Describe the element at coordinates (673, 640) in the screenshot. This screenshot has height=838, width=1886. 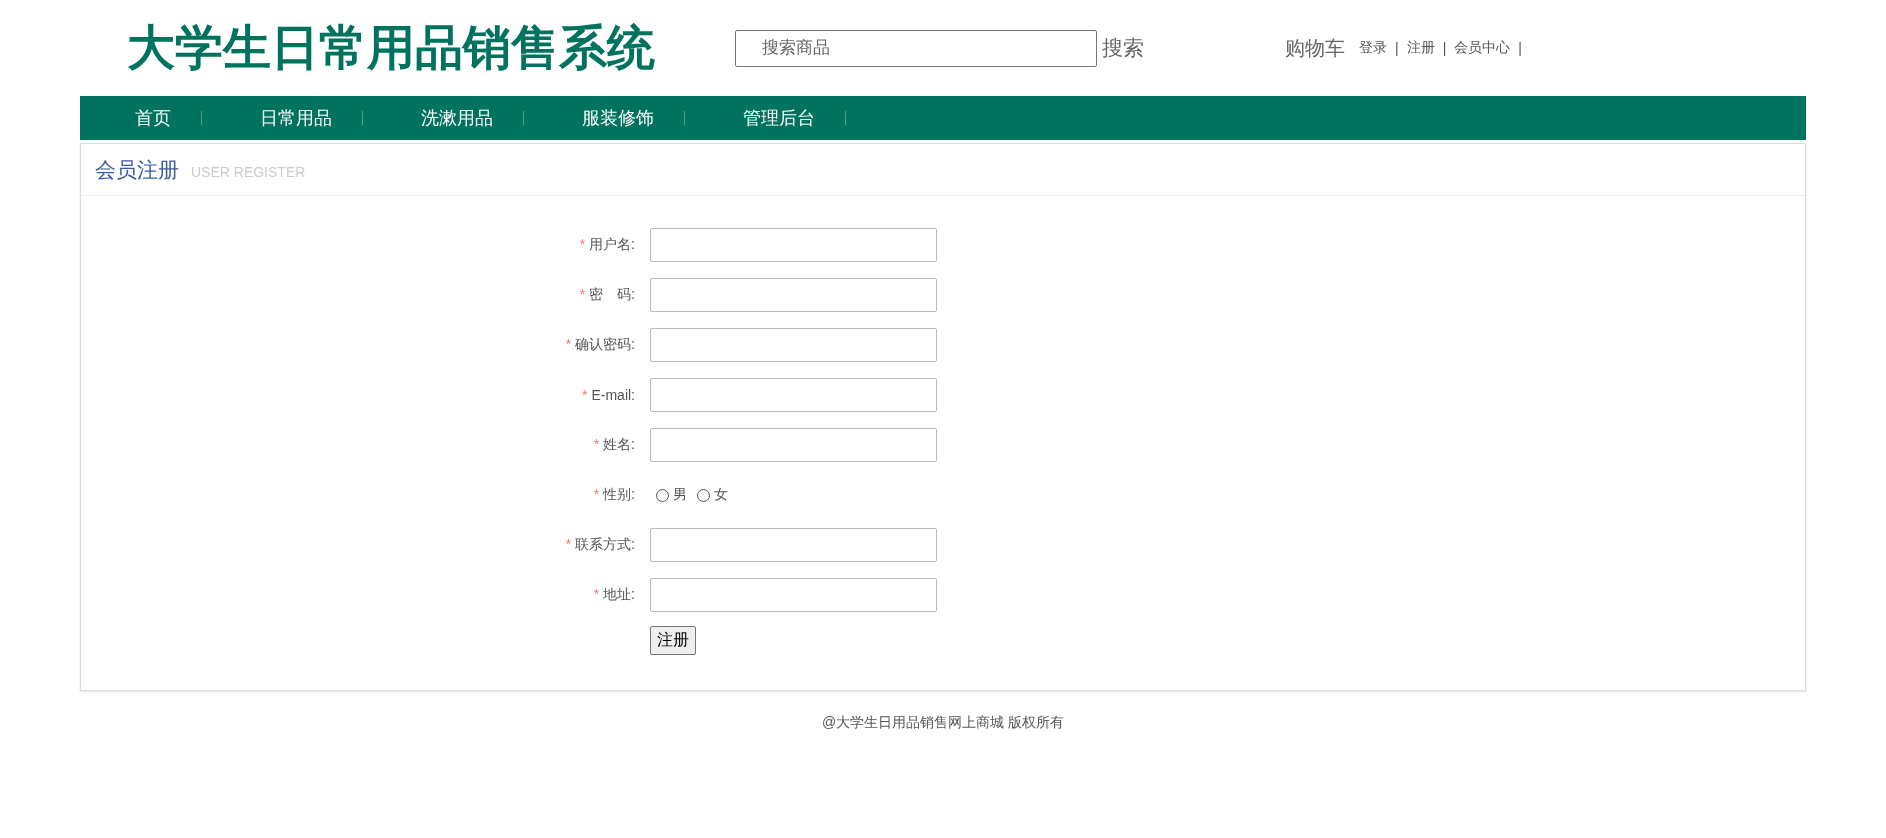
I see `register-button: 注册` at that location.